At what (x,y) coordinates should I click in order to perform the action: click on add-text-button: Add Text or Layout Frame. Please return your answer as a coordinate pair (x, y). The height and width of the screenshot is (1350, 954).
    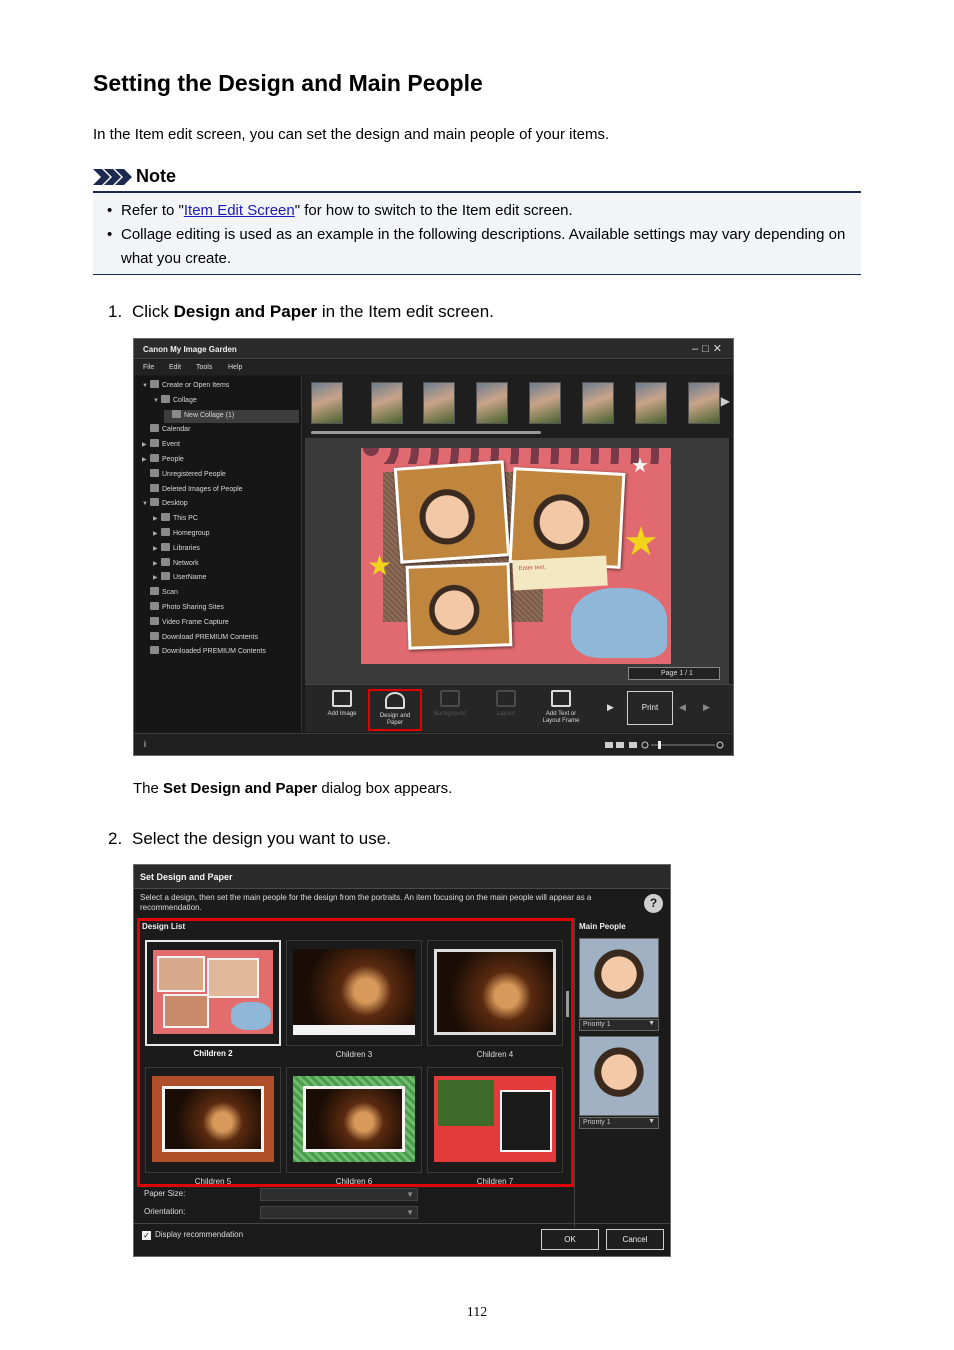
    Looking at the image, I should click on (561, 710).